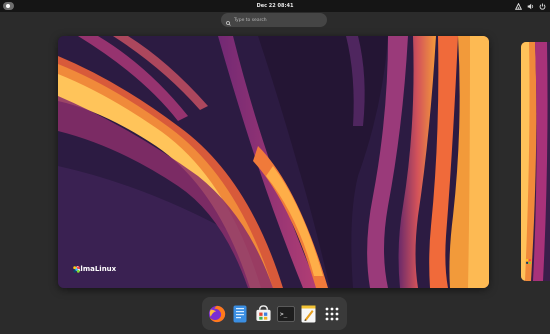 This screenshot has height=334, width=550. I want to click on search-entry: Type to search, so click(274, 20).